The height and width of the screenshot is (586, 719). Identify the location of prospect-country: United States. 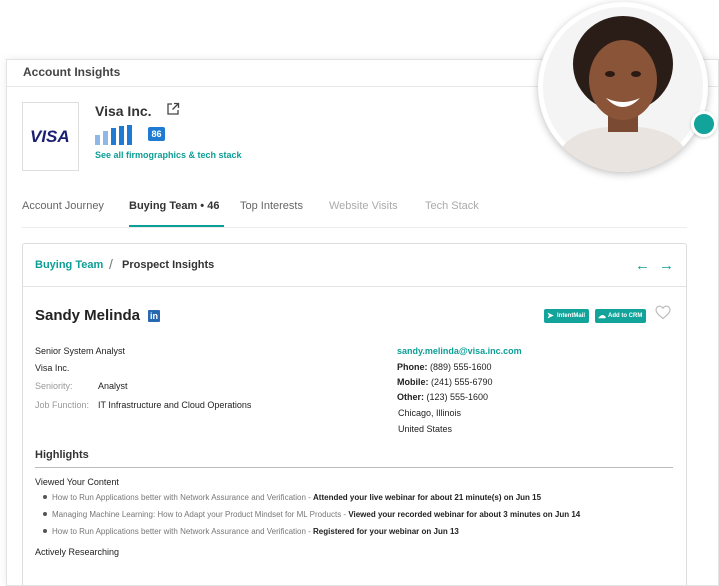
(425, 429).